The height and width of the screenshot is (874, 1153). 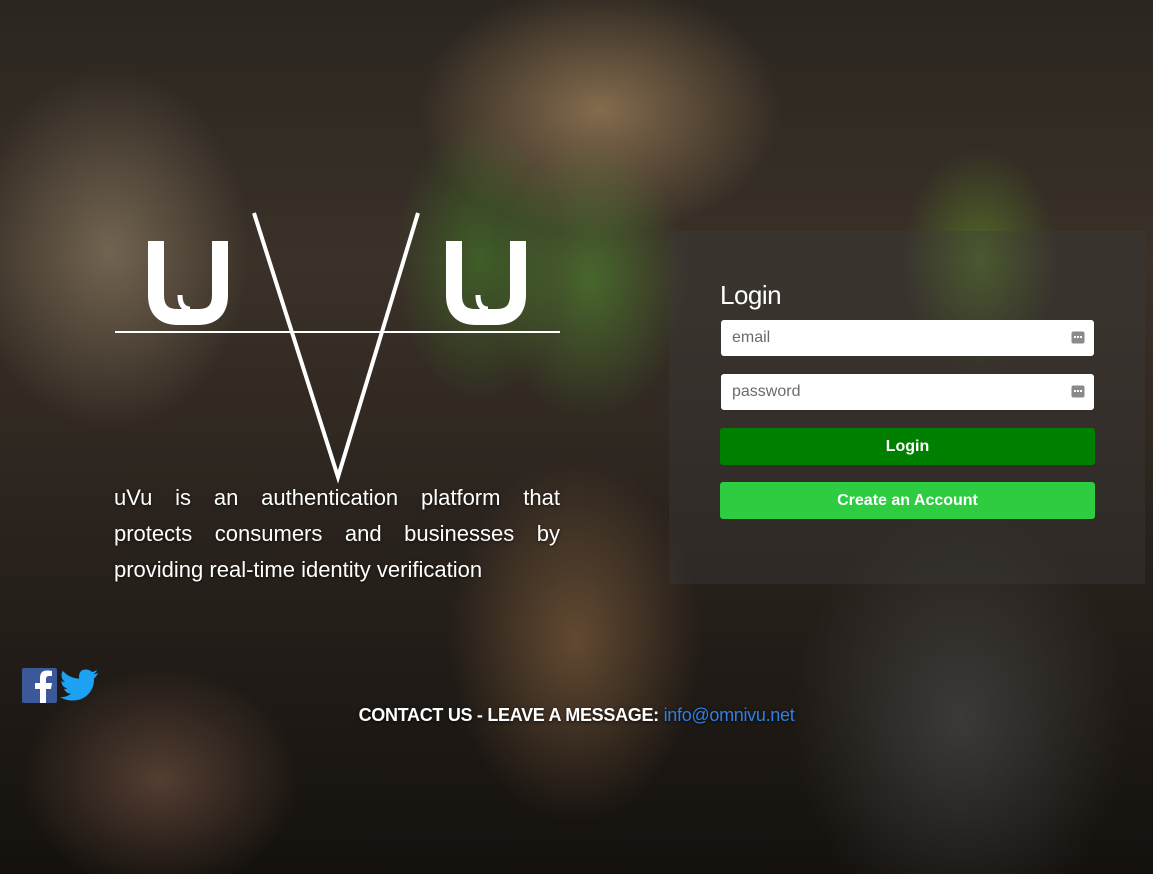 What do you see at coordinates (907, 446) in the screenshot?
I see `login-button: Login` at bounding box center [907, 446].